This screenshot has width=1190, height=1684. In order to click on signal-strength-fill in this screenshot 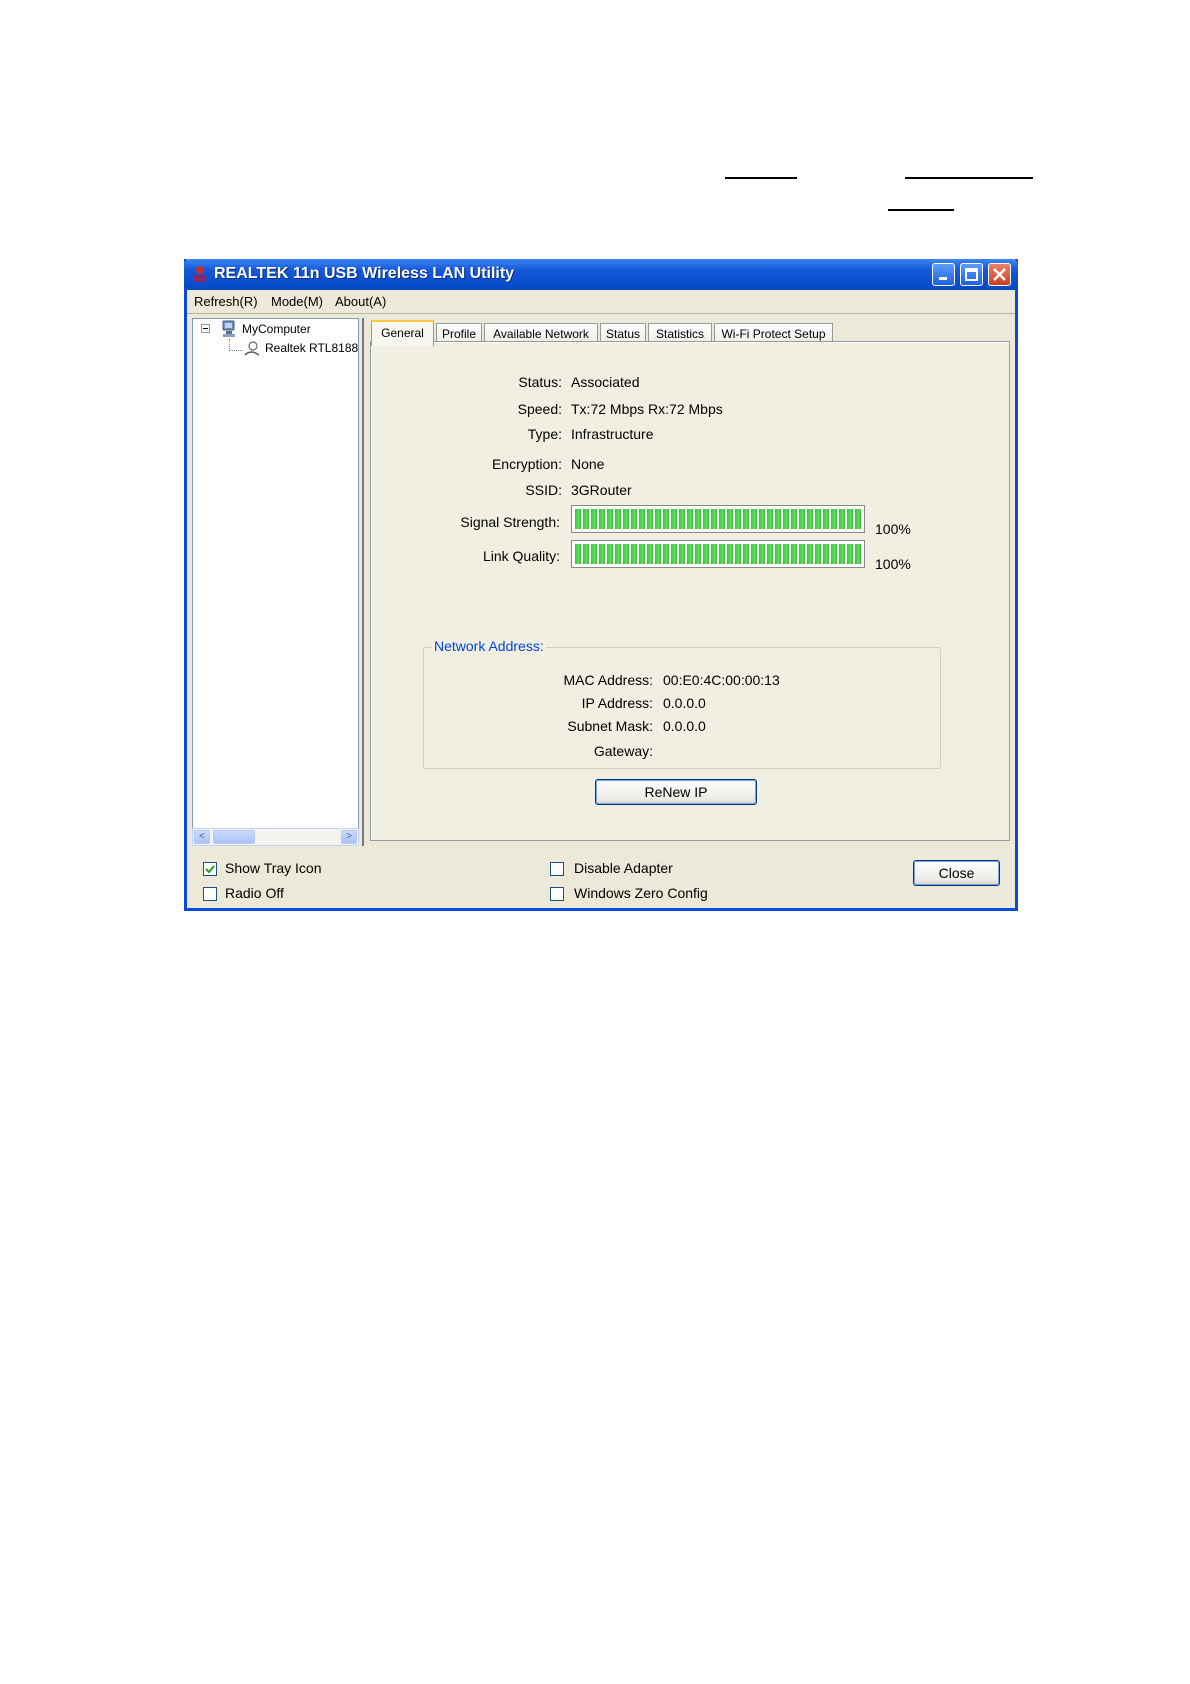, I will do `click(718, 519)`.